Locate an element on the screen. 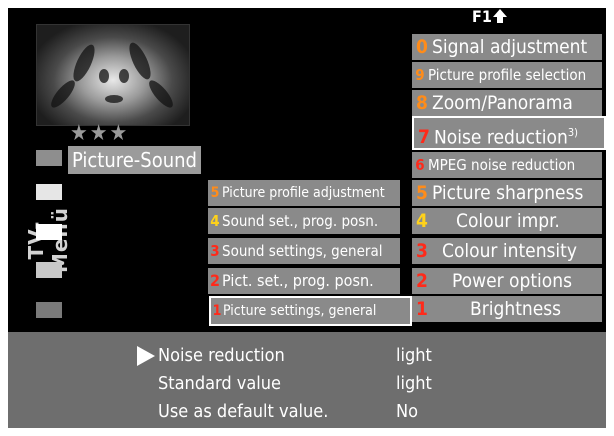 The image size is (614, 436). menu-label: Brightness is located at coordinates (516, 309).